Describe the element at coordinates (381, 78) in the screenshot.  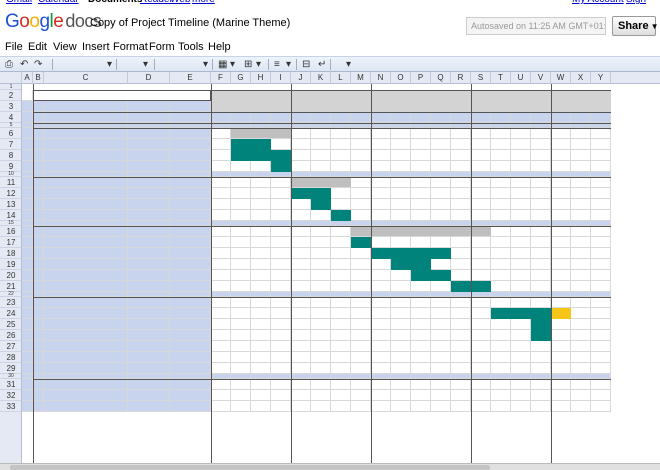
I see `column-header-n: N` at that location.